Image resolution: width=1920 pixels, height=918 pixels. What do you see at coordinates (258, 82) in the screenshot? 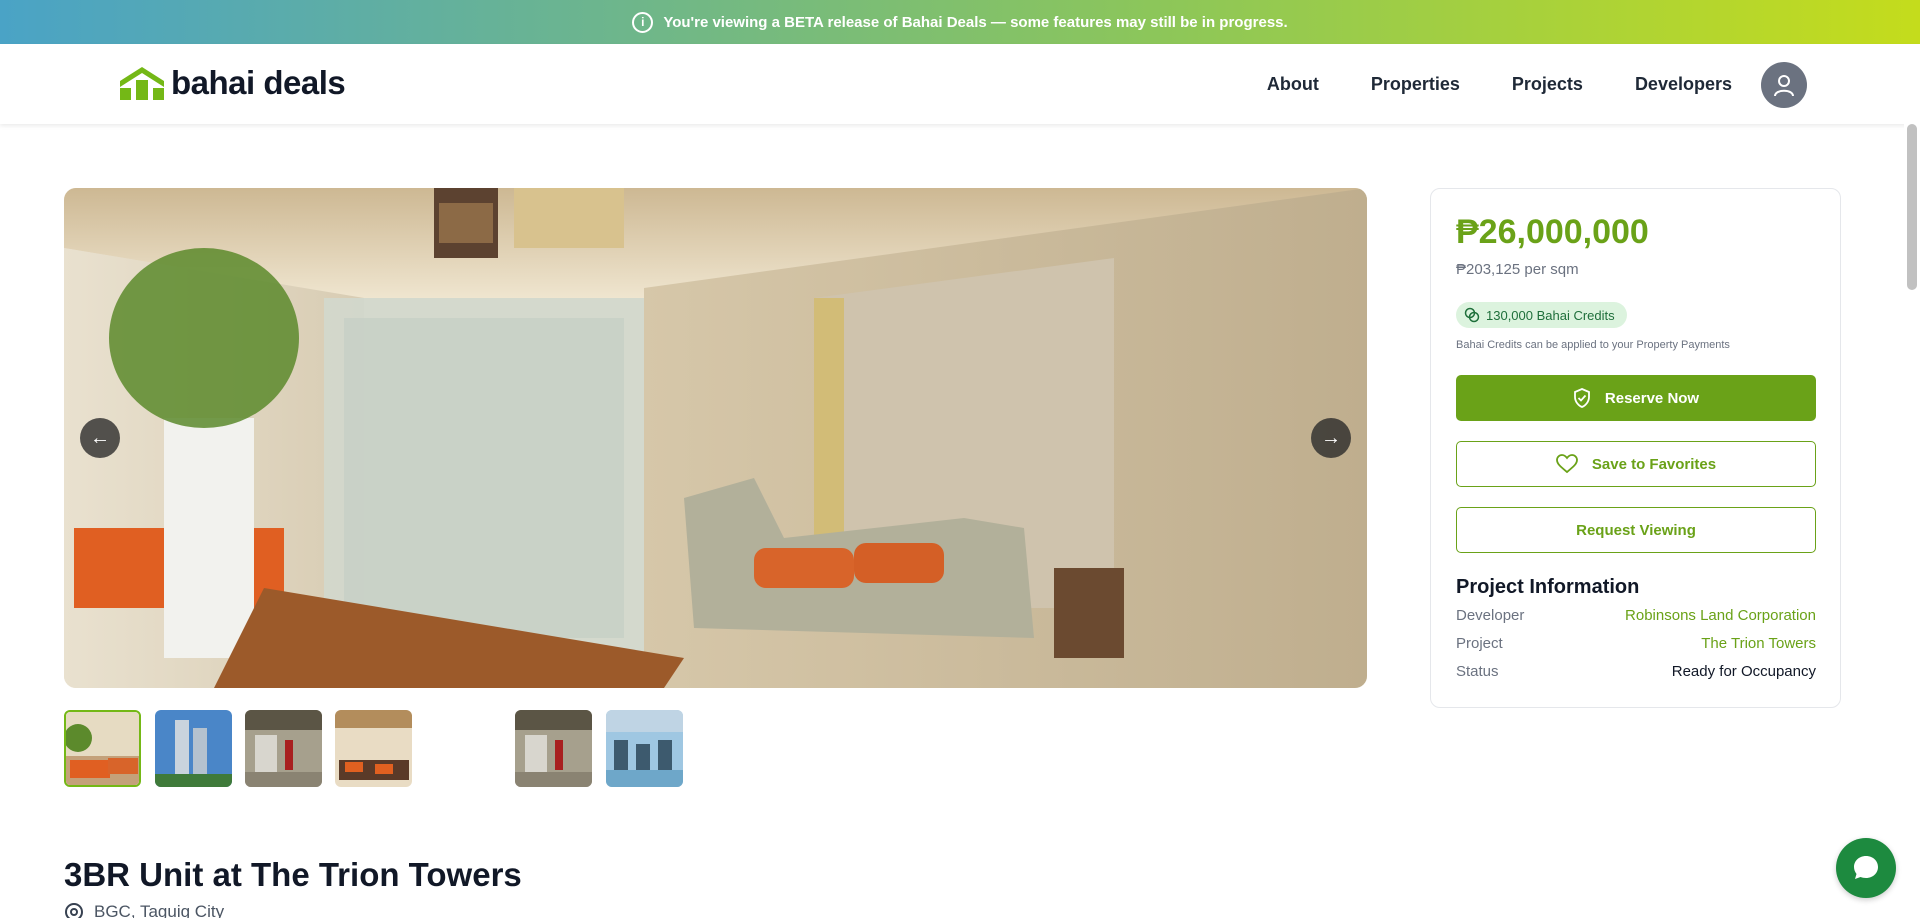
I see `logo-text: bahai deals` at bounding box center [258, 82].